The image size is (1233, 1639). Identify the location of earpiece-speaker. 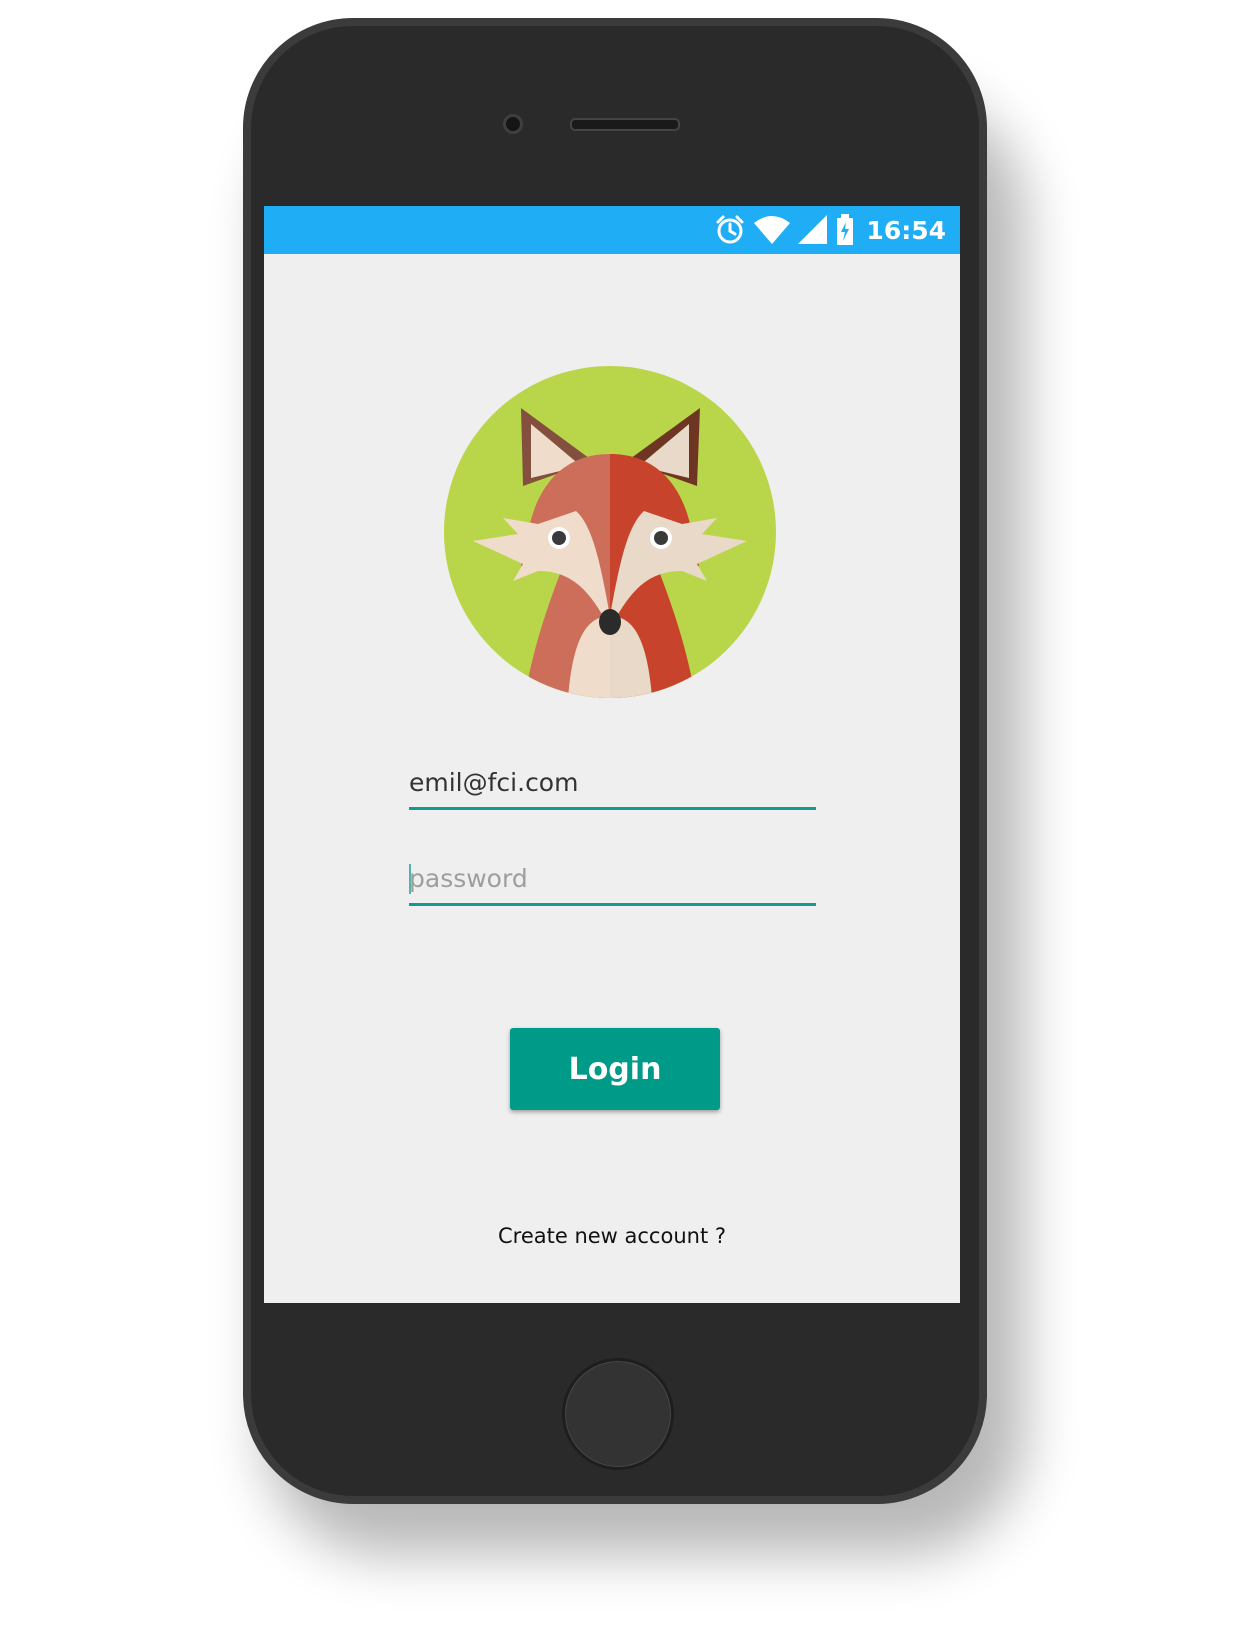
(625, 124).